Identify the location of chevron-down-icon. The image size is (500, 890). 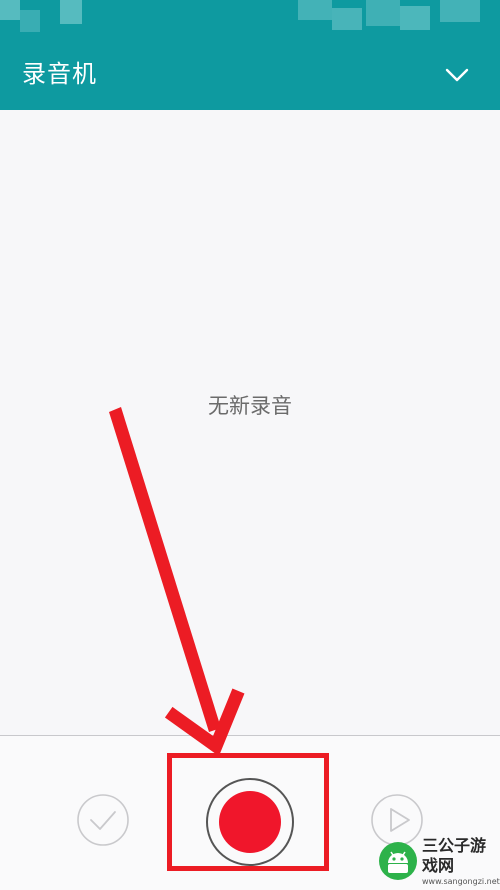
(457, 75).